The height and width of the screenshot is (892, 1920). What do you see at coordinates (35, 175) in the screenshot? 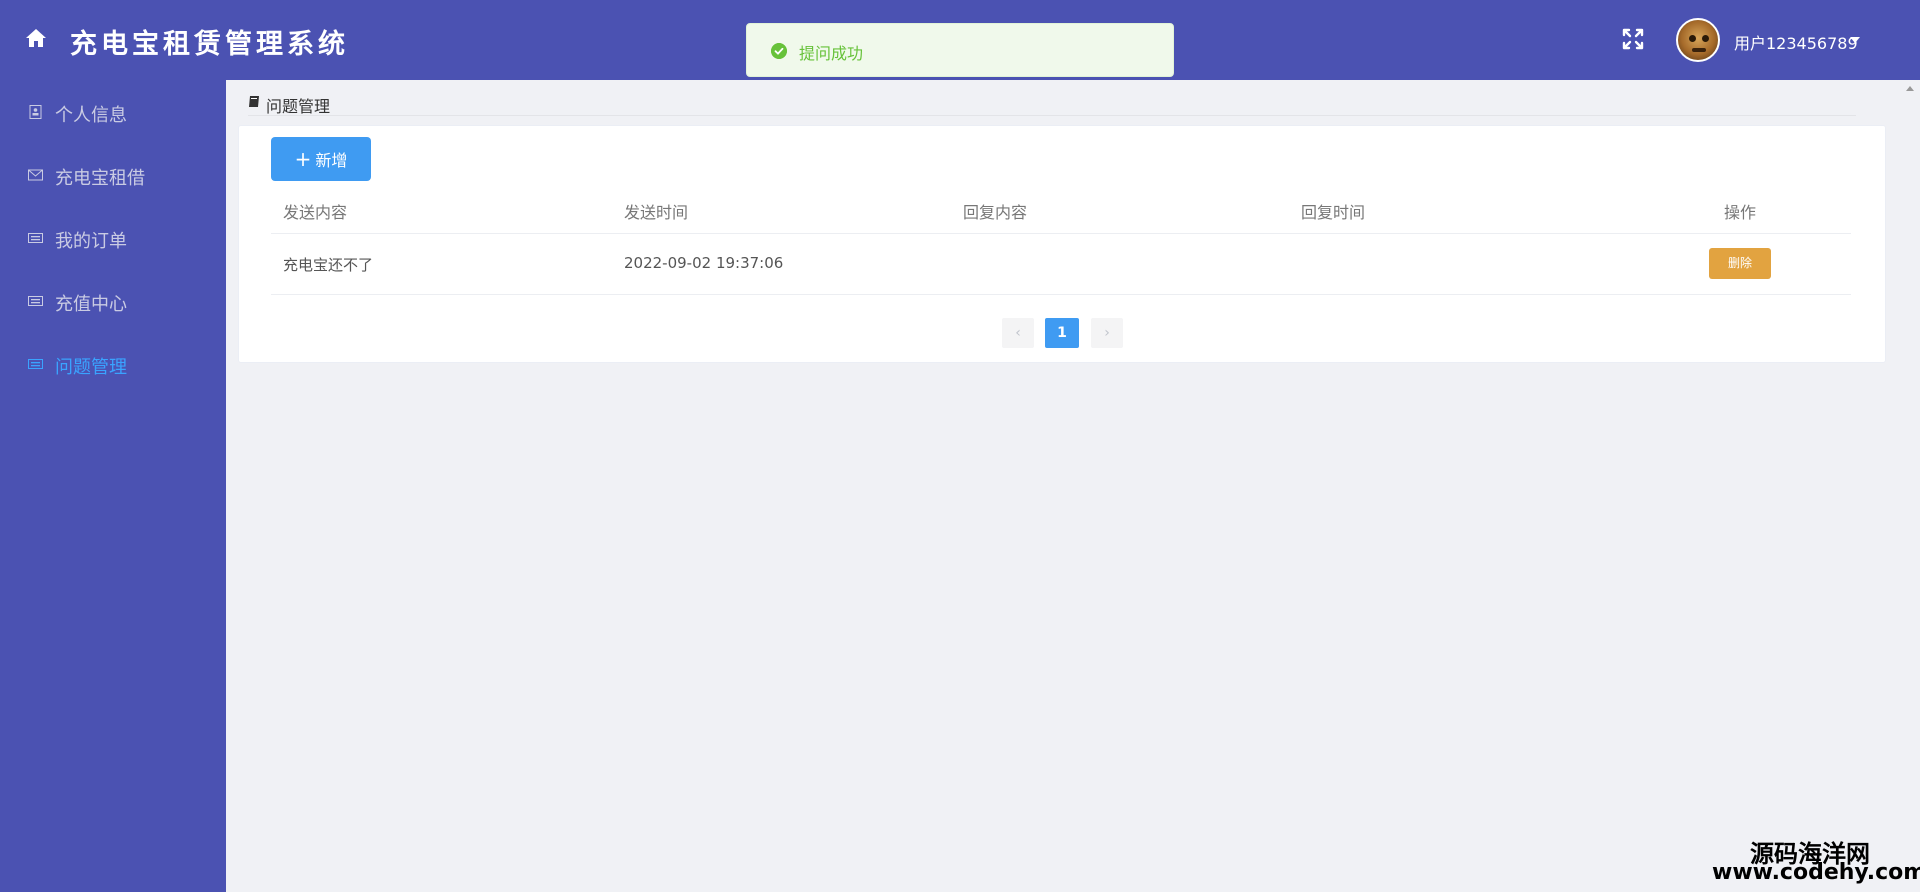
I see `envelope-icon` at bounding box center [35, 175].